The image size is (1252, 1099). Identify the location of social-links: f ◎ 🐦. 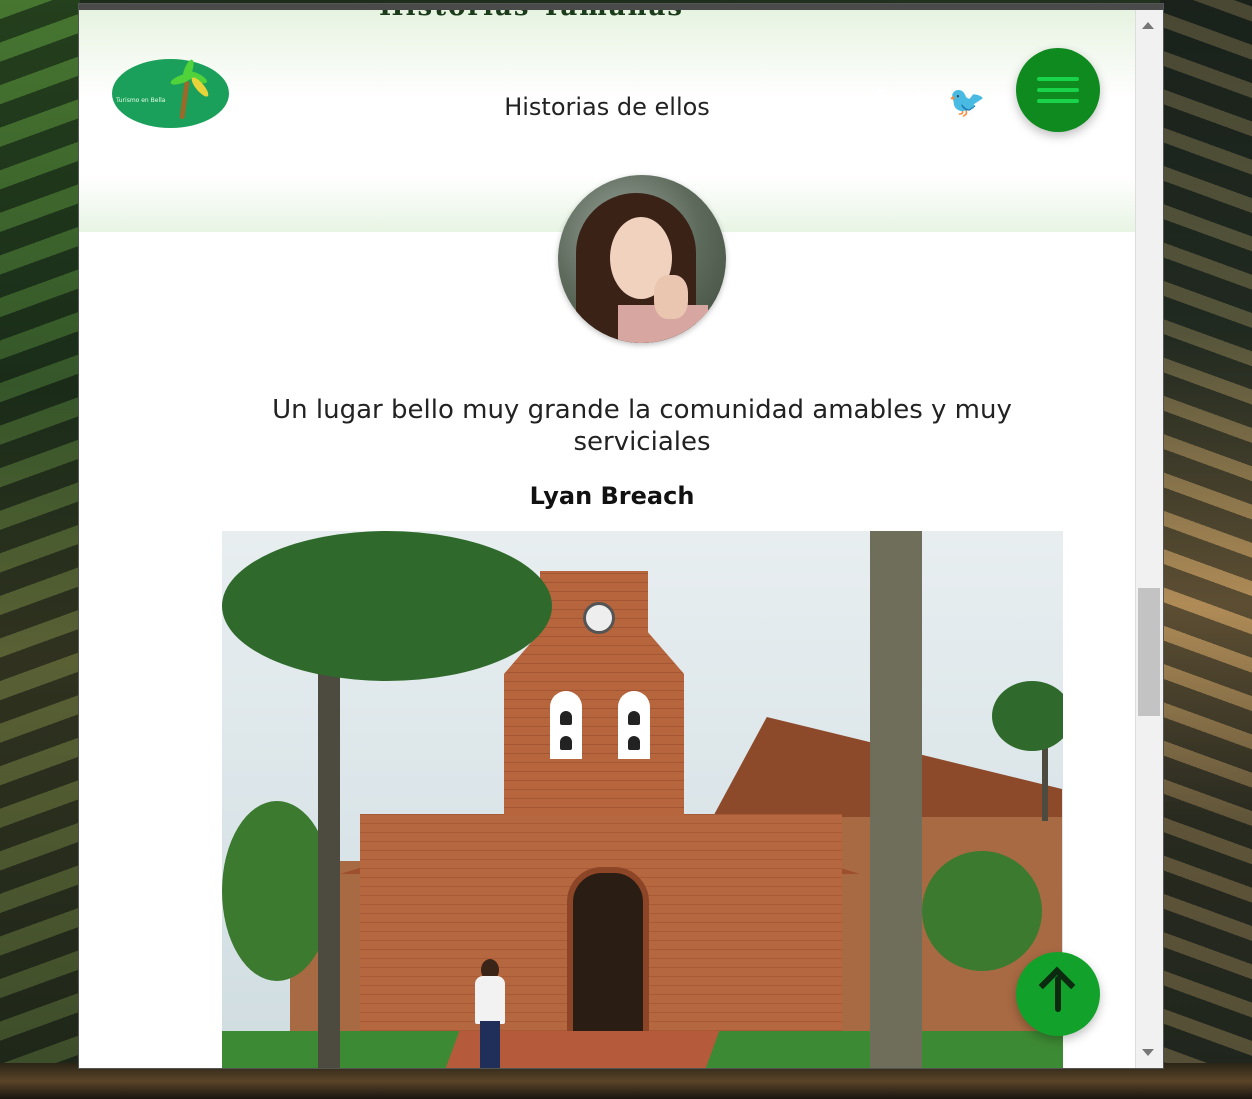
(924, 104).